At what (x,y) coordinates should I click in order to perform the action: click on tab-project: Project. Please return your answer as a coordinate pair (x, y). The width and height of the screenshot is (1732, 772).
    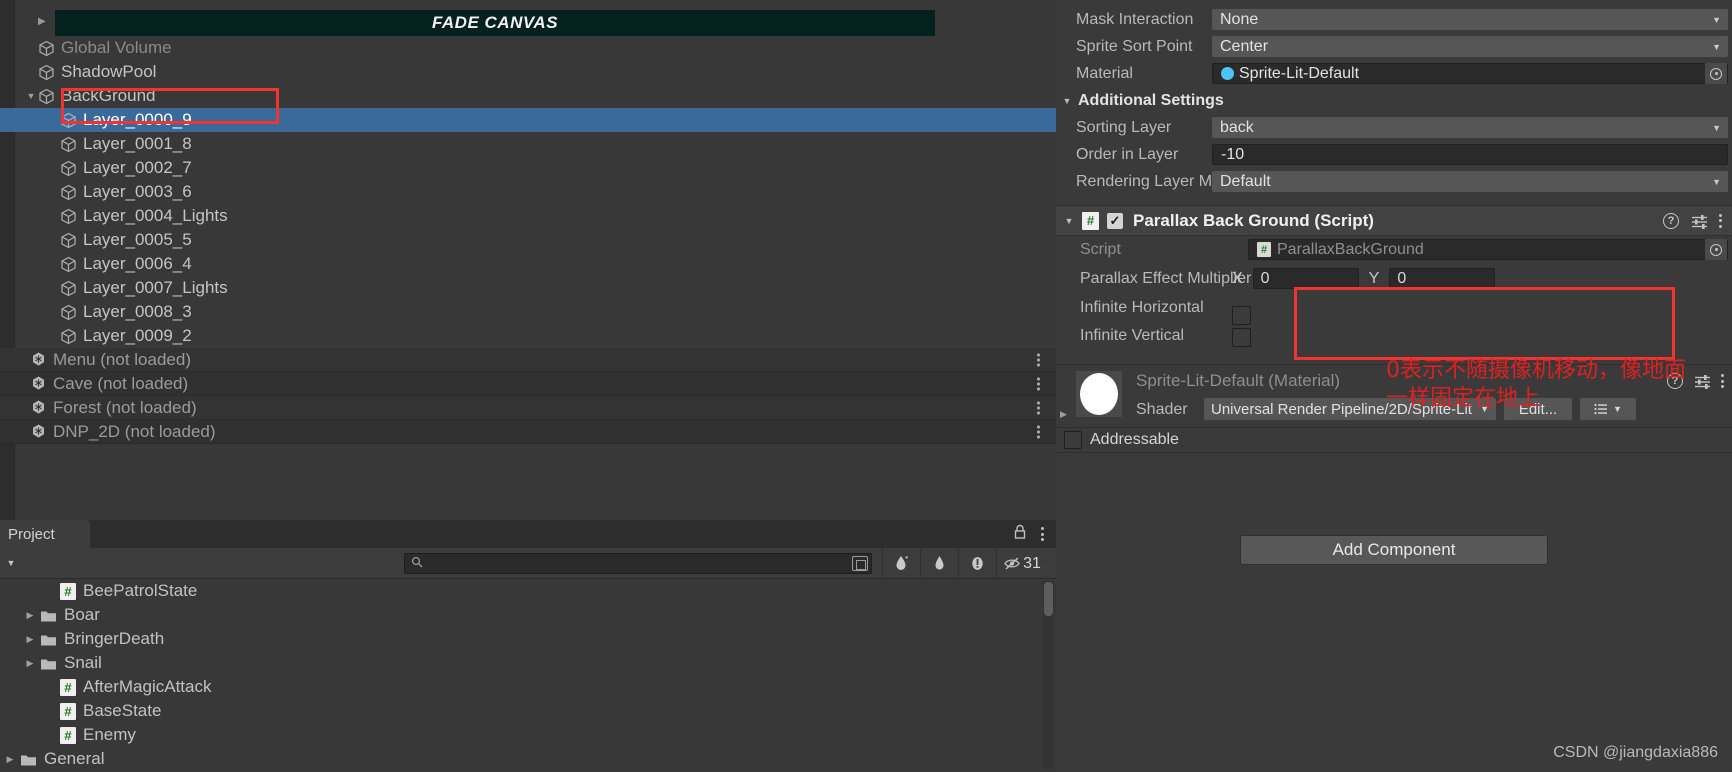
    Looking at the image, I should click on (45, 534).